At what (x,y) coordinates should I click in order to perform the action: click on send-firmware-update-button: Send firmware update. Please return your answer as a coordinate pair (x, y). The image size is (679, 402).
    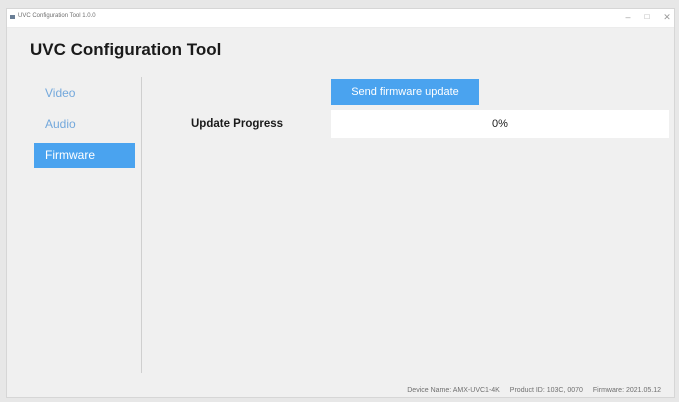
    Looking at the image, I should click on (405, 92).